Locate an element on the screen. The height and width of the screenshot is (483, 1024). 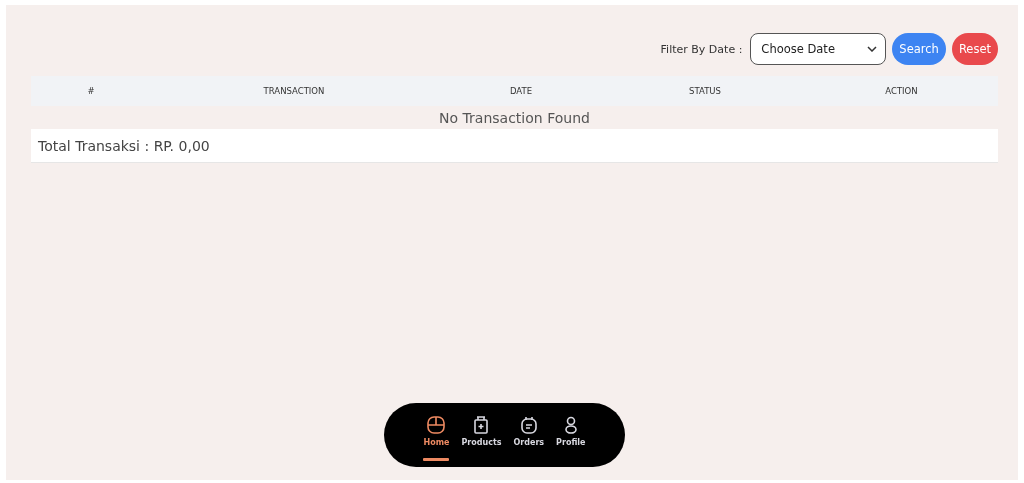
grid-icon is located at coordinates (436, 425).